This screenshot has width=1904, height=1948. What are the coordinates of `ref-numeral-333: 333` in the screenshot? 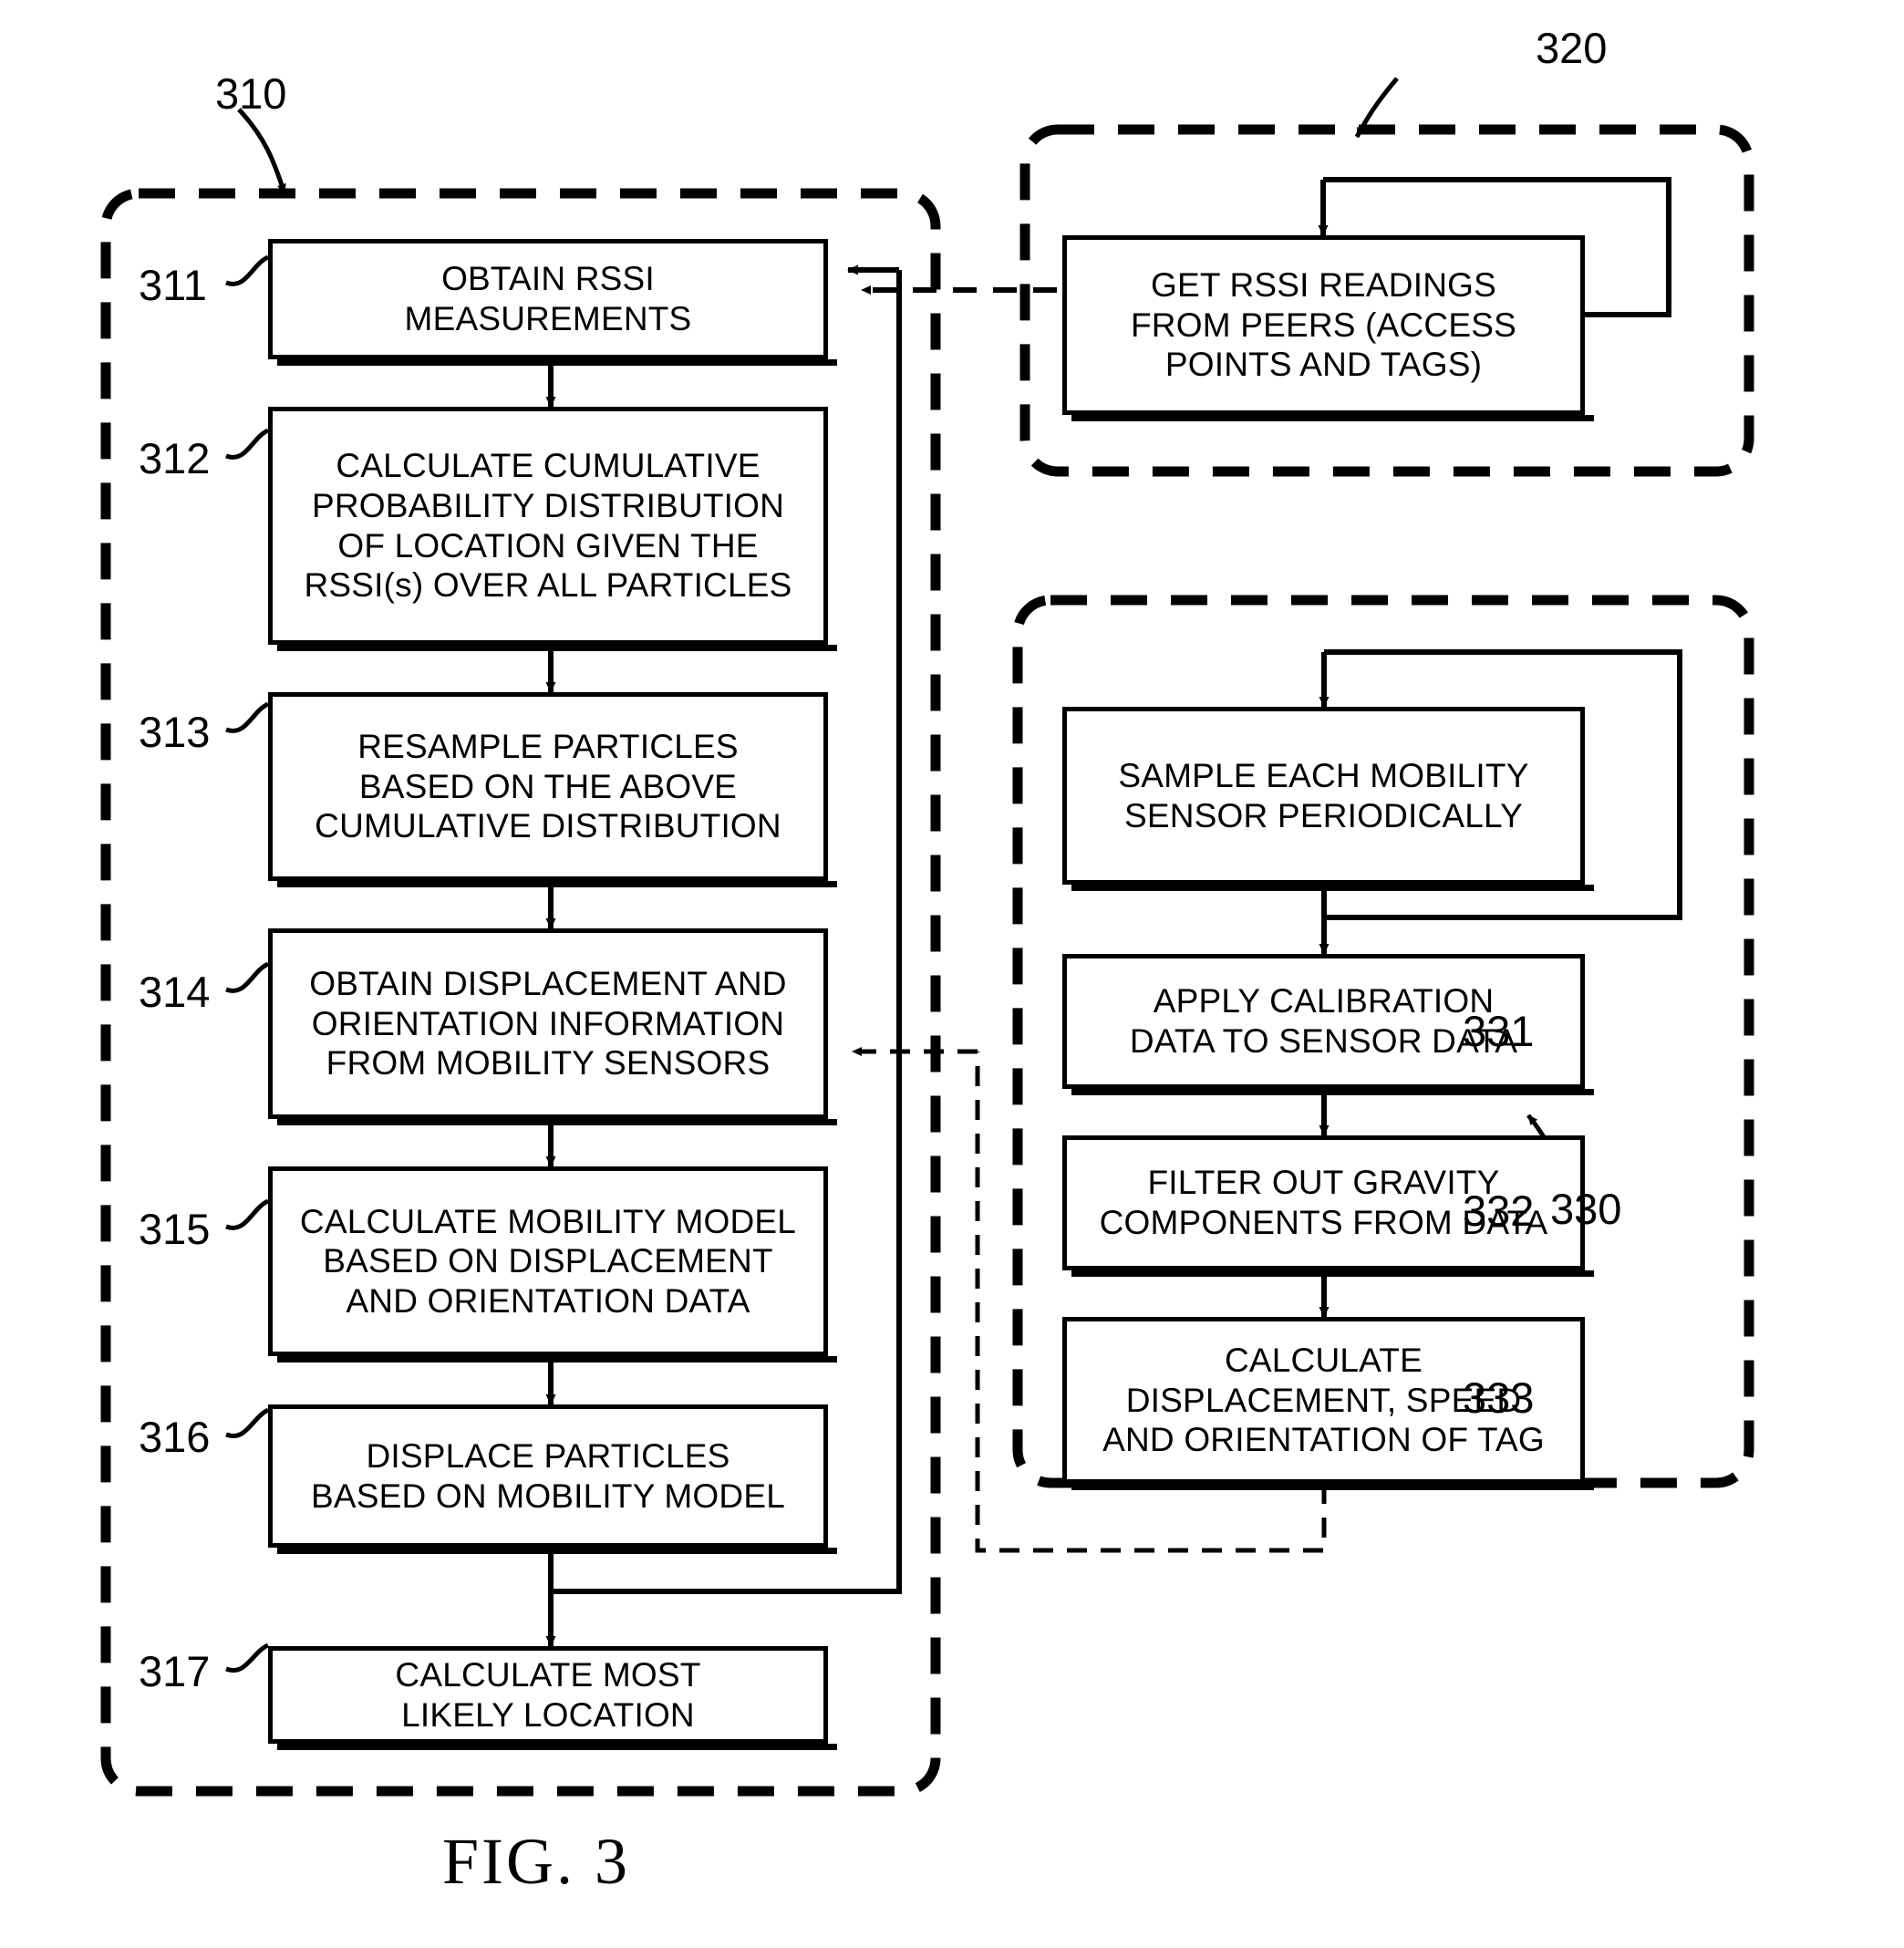 It's located at (1499, 1397).